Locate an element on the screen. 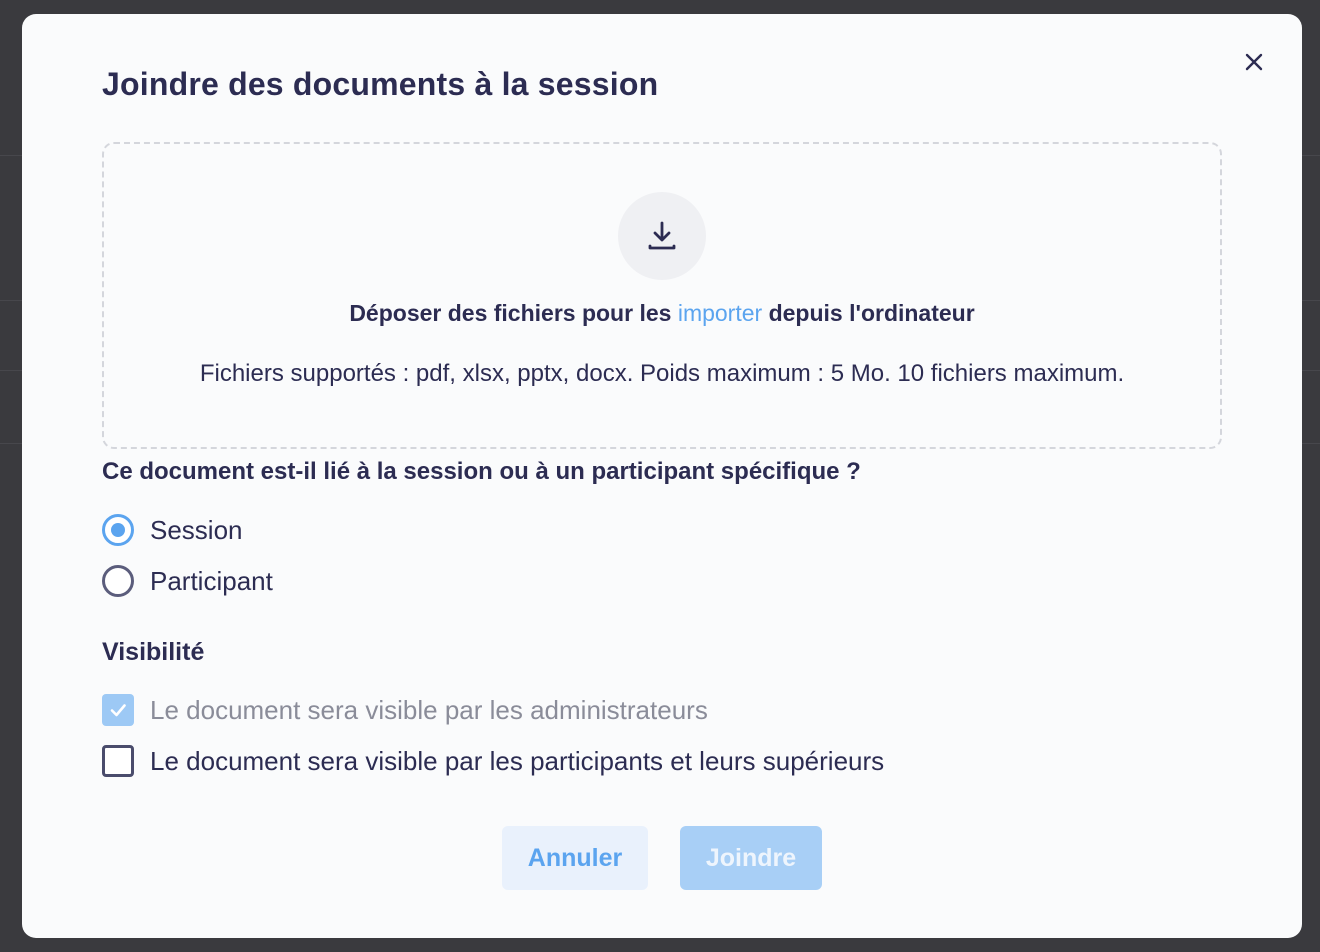  checkmark-icon is located at coordinates (118, 710).